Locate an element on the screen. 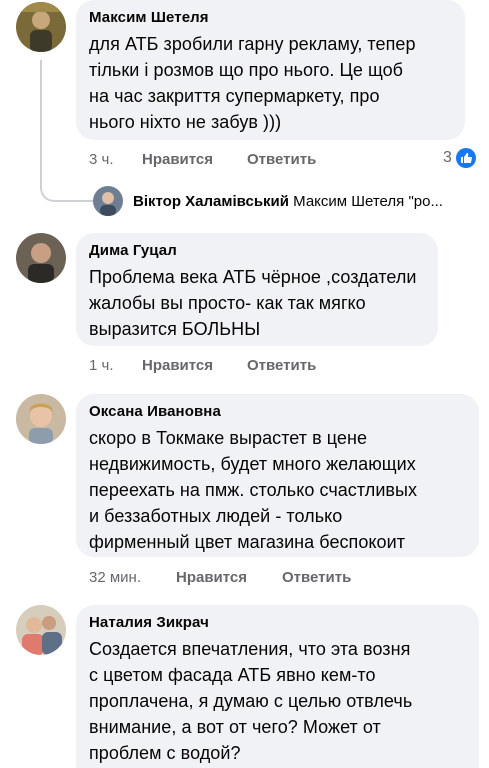  comment-author: Дима Гуцал is located at coordinates (257, 251).